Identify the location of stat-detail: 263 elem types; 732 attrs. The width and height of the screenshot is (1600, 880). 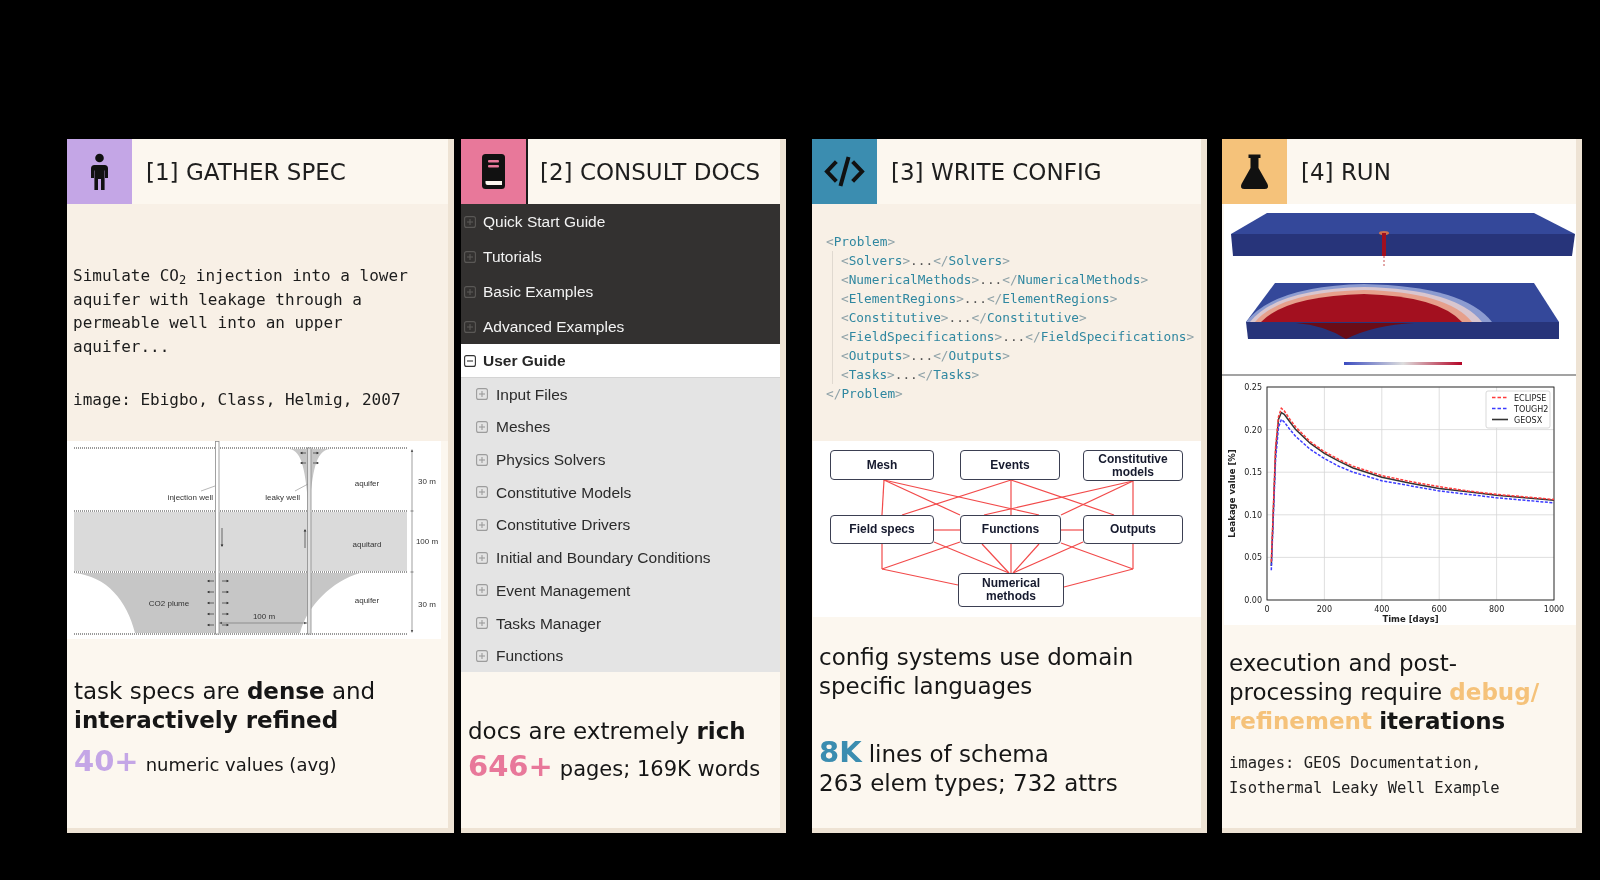
(969, 783).